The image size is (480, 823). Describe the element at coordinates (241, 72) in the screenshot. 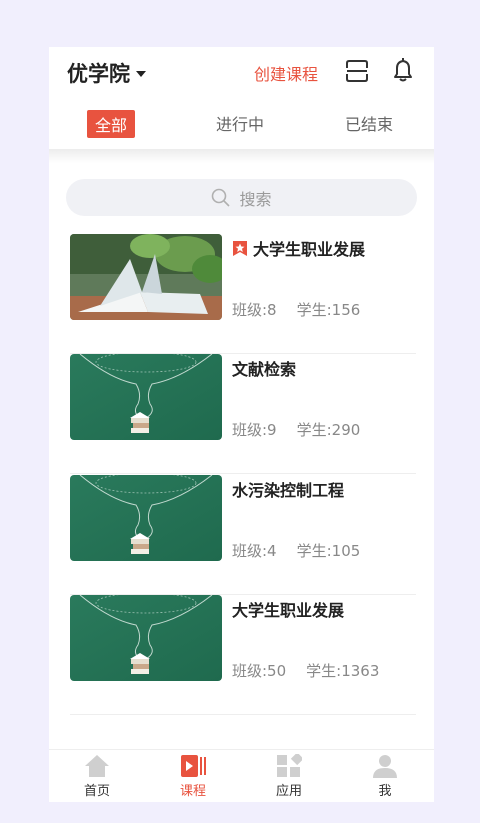

I see `top-bar: 优学院 创建课程` at that location.